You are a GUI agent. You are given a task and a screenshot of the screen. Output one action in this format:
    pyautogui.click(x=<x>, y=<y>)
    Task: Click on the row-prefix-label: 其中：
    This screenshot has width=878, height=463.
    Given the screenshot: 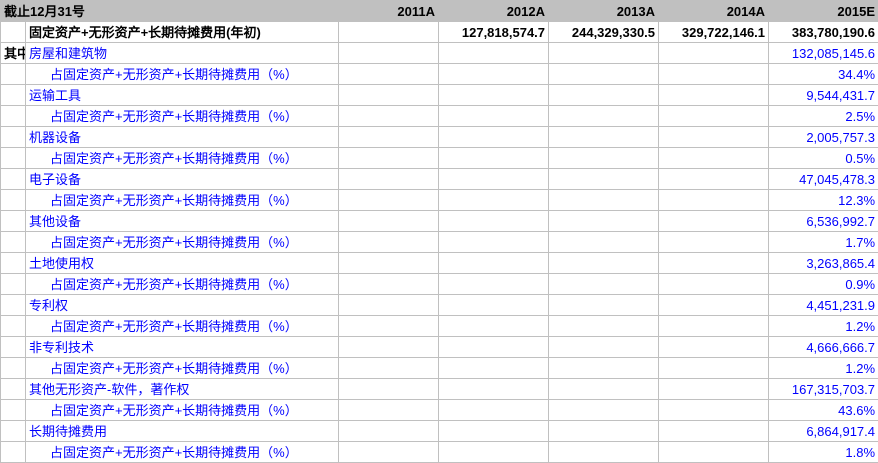 What is the action you would take?
    pyautogui.click(x=13, y=53)
    